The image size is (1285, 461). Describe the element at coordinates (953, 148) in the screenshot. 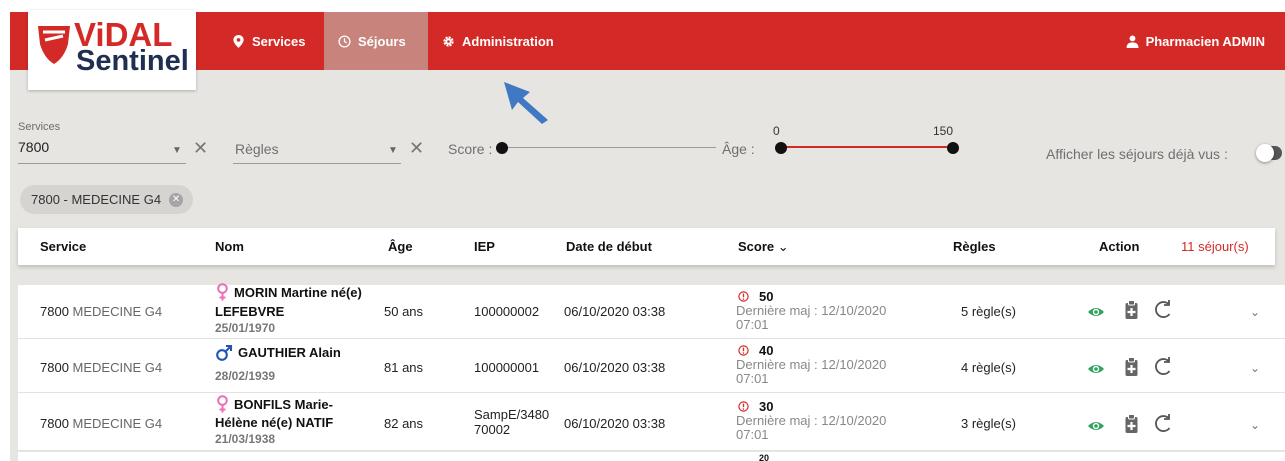

I see `age-slider-max-handle` at that location.